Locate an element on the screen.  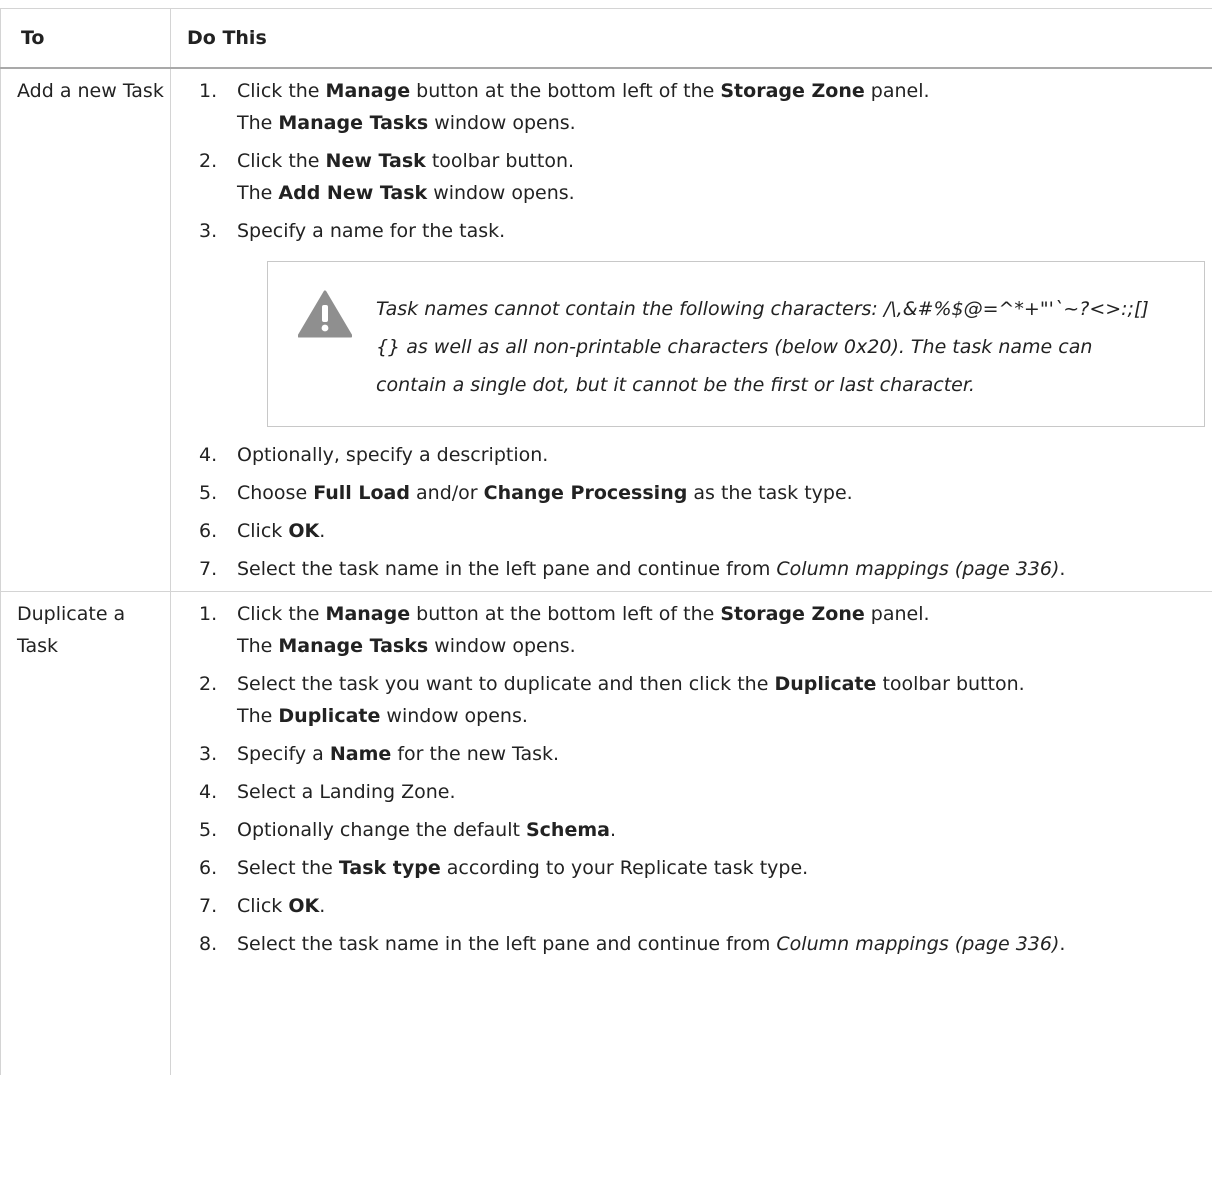
text-segment: and/or is located at coordinates (446, 493).